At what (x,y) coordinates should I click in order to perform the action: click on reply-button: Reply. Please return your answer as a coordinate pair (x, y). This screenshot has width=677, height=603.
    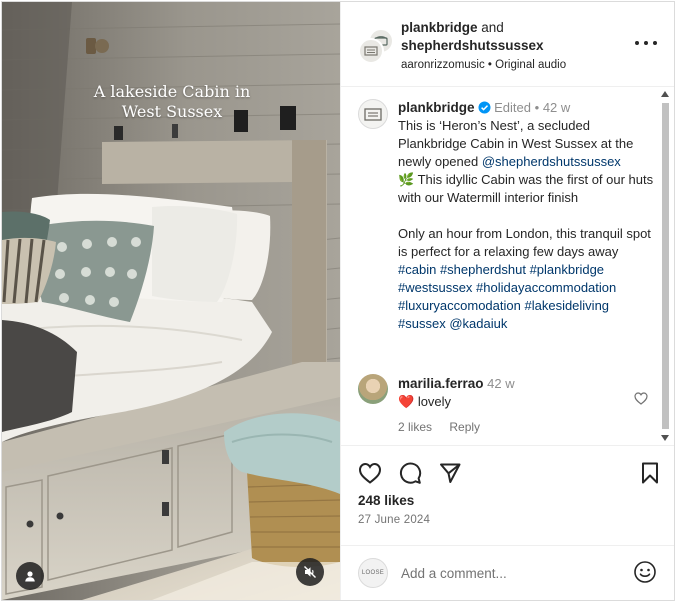
    Looking at the image, I should click on (464, 427).